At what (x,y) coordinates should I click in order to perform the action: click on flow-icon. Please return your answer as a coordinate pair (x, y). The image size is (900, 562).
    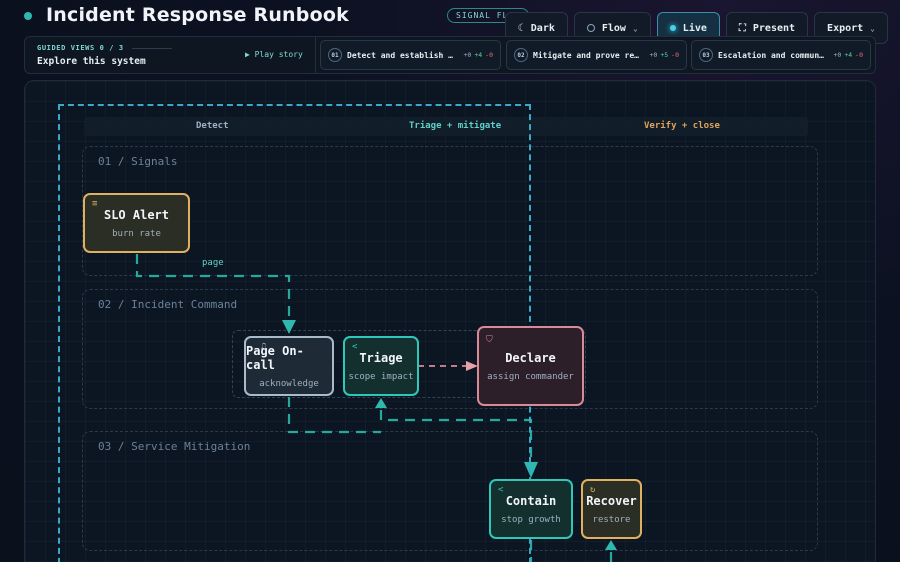
    Looking at the image, I should click on (590, 28).